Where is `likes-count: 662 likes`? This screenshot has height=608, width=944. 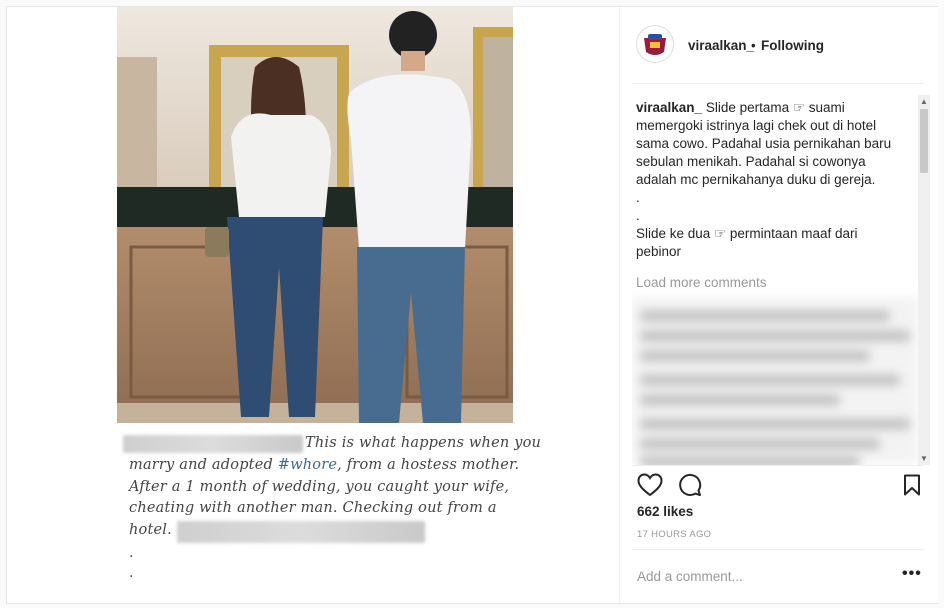
likes-count: 662 likes is located at coordinates (665, 511).